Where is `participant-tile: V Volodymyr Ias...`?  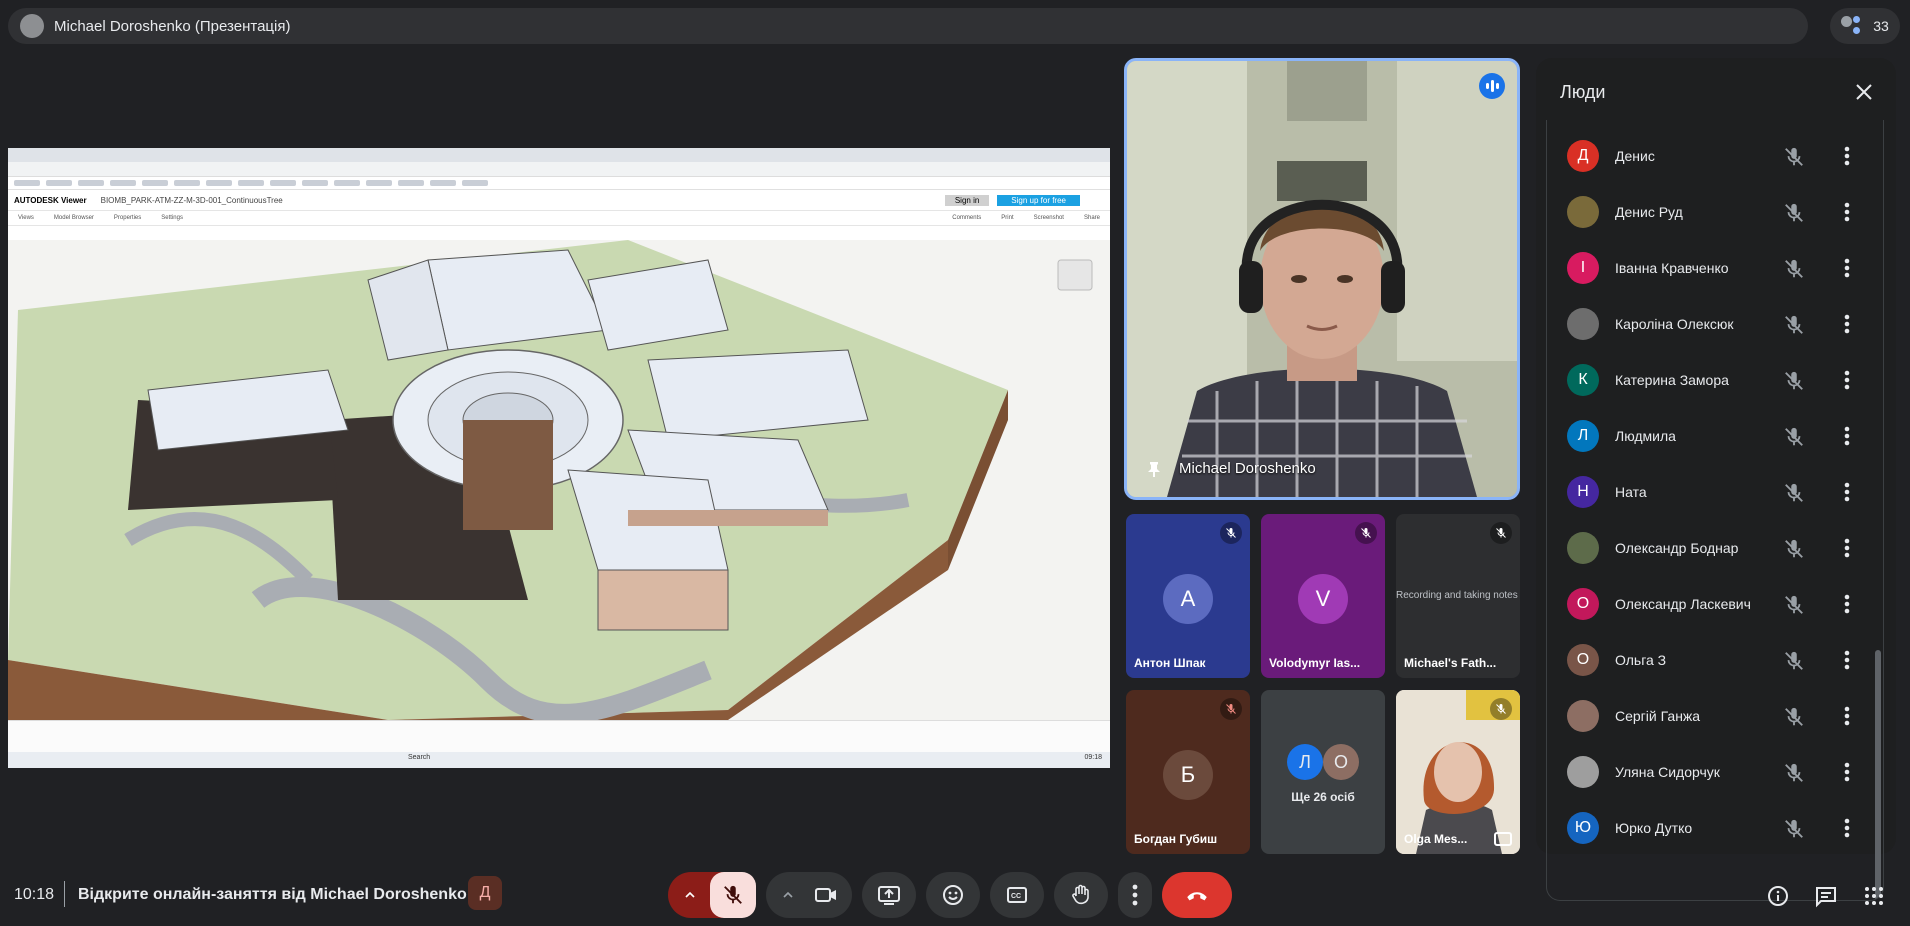 participant-tile: V Volodymyr Ias... is located at coordinates (1323, 596).